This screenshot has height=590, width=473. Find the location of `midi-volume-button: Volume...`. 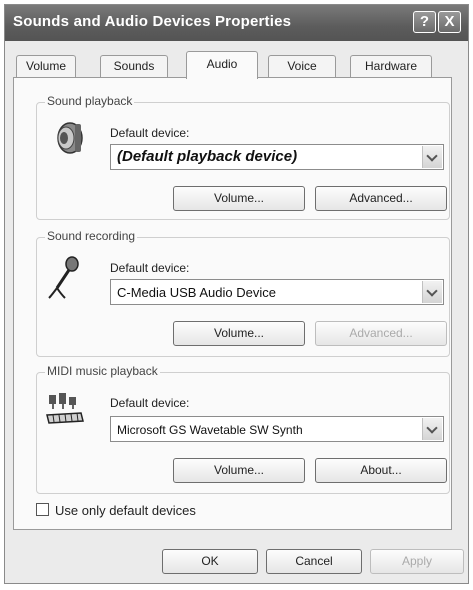

midi-volume-button: Volume... is located at coordinates (239, 470).